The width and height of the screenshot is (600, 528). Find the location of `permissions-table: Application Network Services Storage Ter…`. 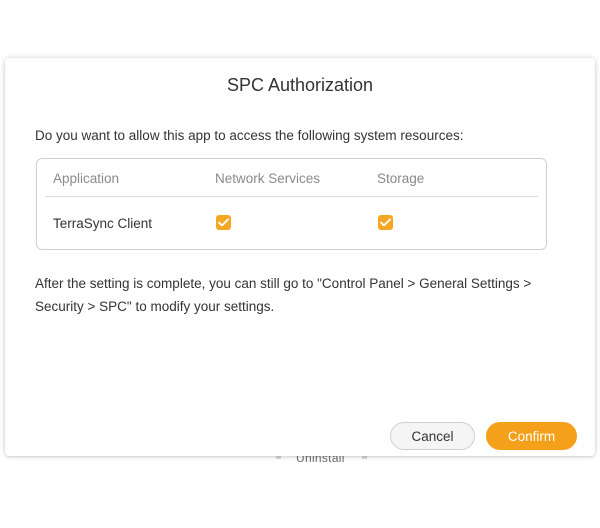

permissions-table: Application Network Services Storage Ter… is located at coordinates (291, 204).